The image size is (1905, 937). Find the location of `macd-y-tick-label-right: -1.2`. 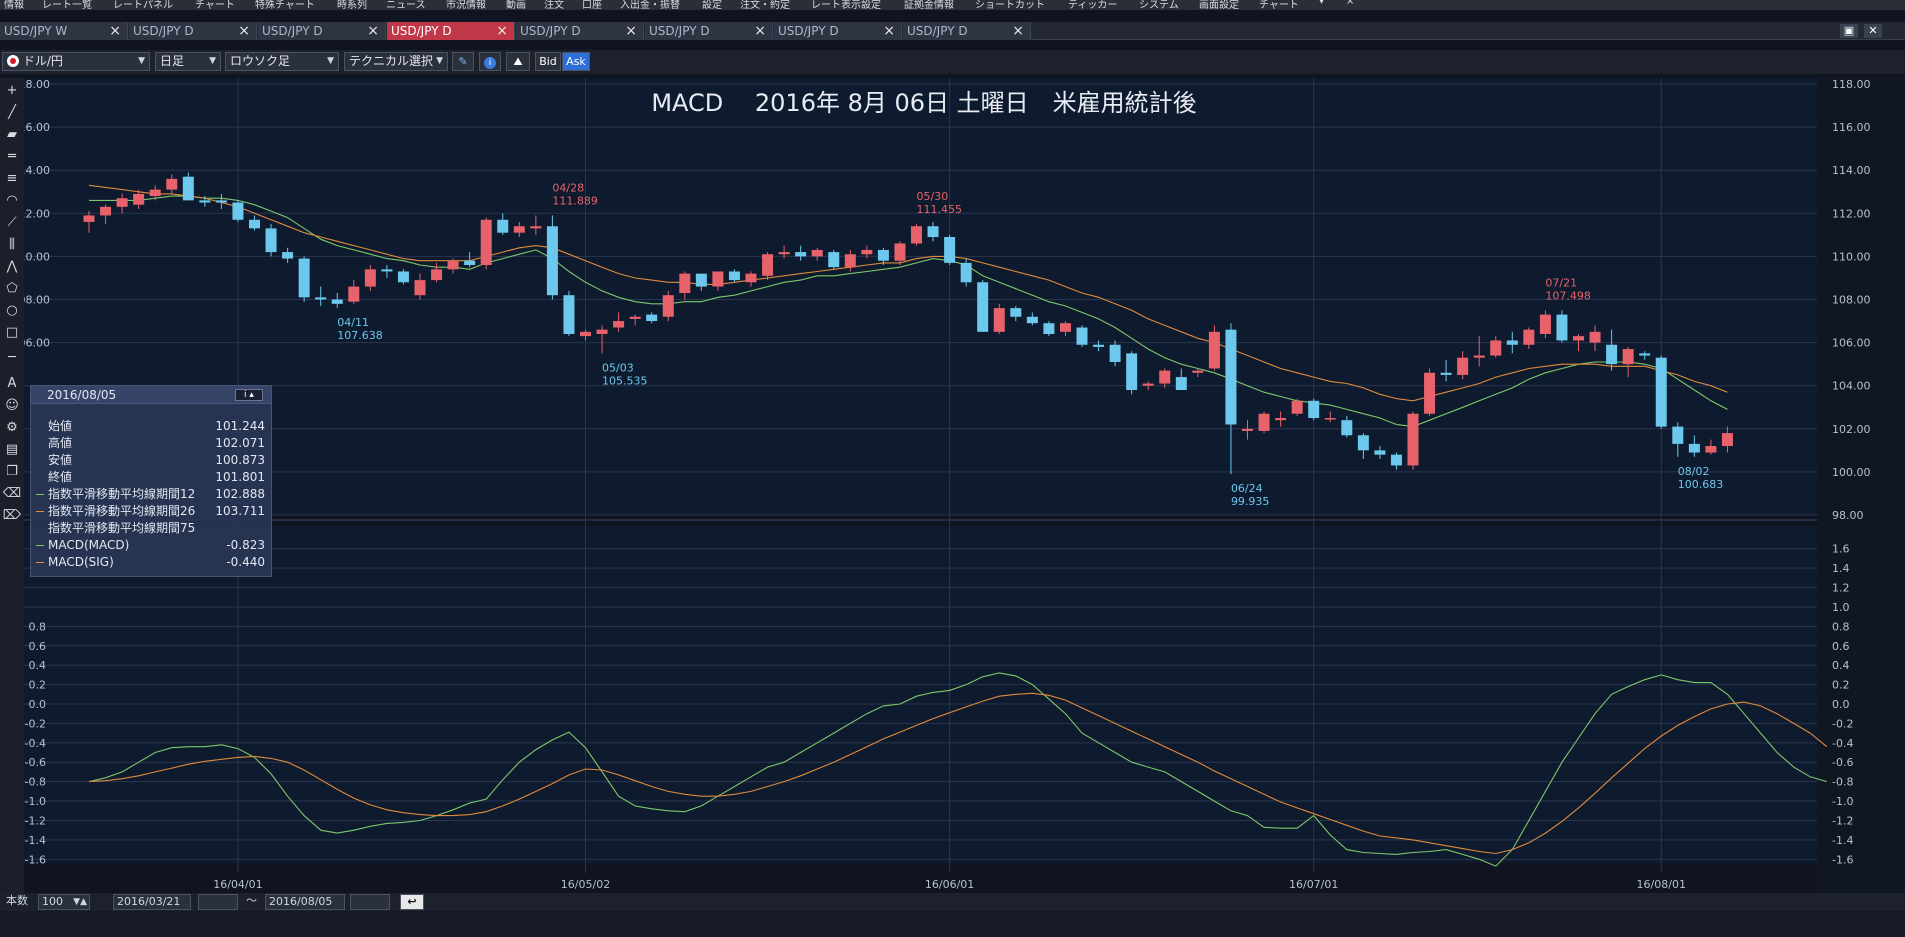

macd-y-tick-label-right: -1.2 is located at coordinates (1842, 820).